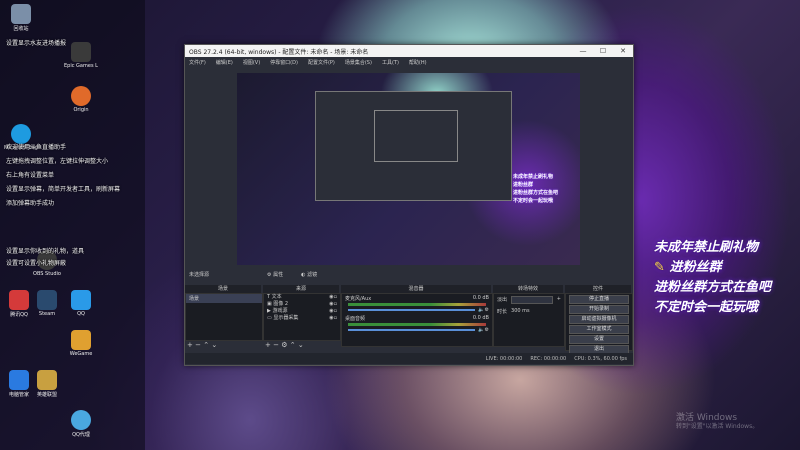 This screenshot has width=800, height=450. What do you see at coordinates (251, 62) in the screenshot?
I see `menu-view: 视图(V)` at bounding box center [251, 62].